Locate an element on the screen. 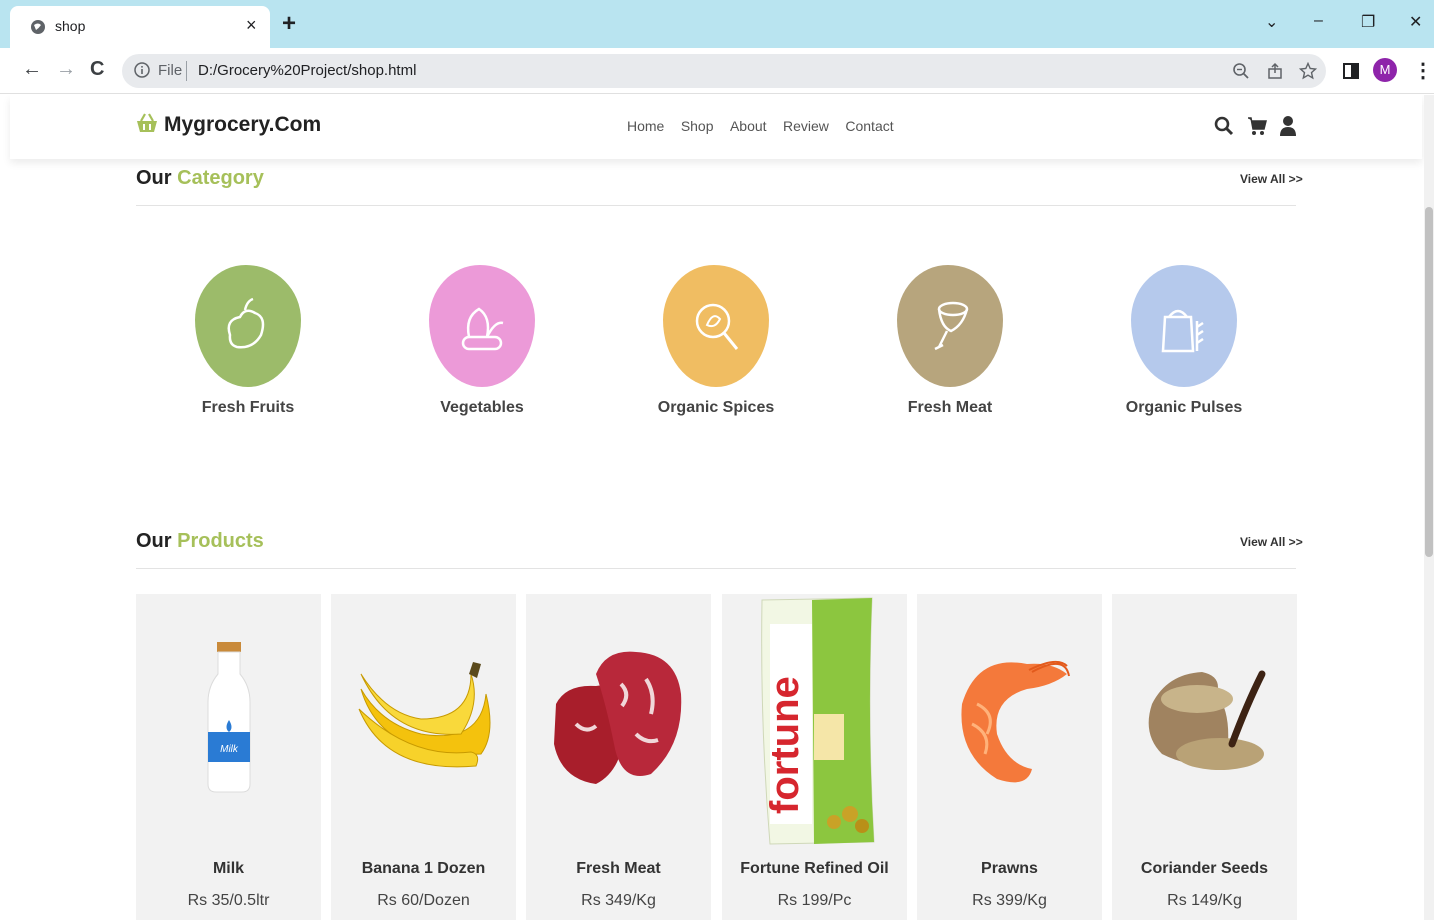 Image resolution: width=1434 pixels, height=924 pixels. tab-search-icon: ⌄ is located at coordinates (1271, 22).